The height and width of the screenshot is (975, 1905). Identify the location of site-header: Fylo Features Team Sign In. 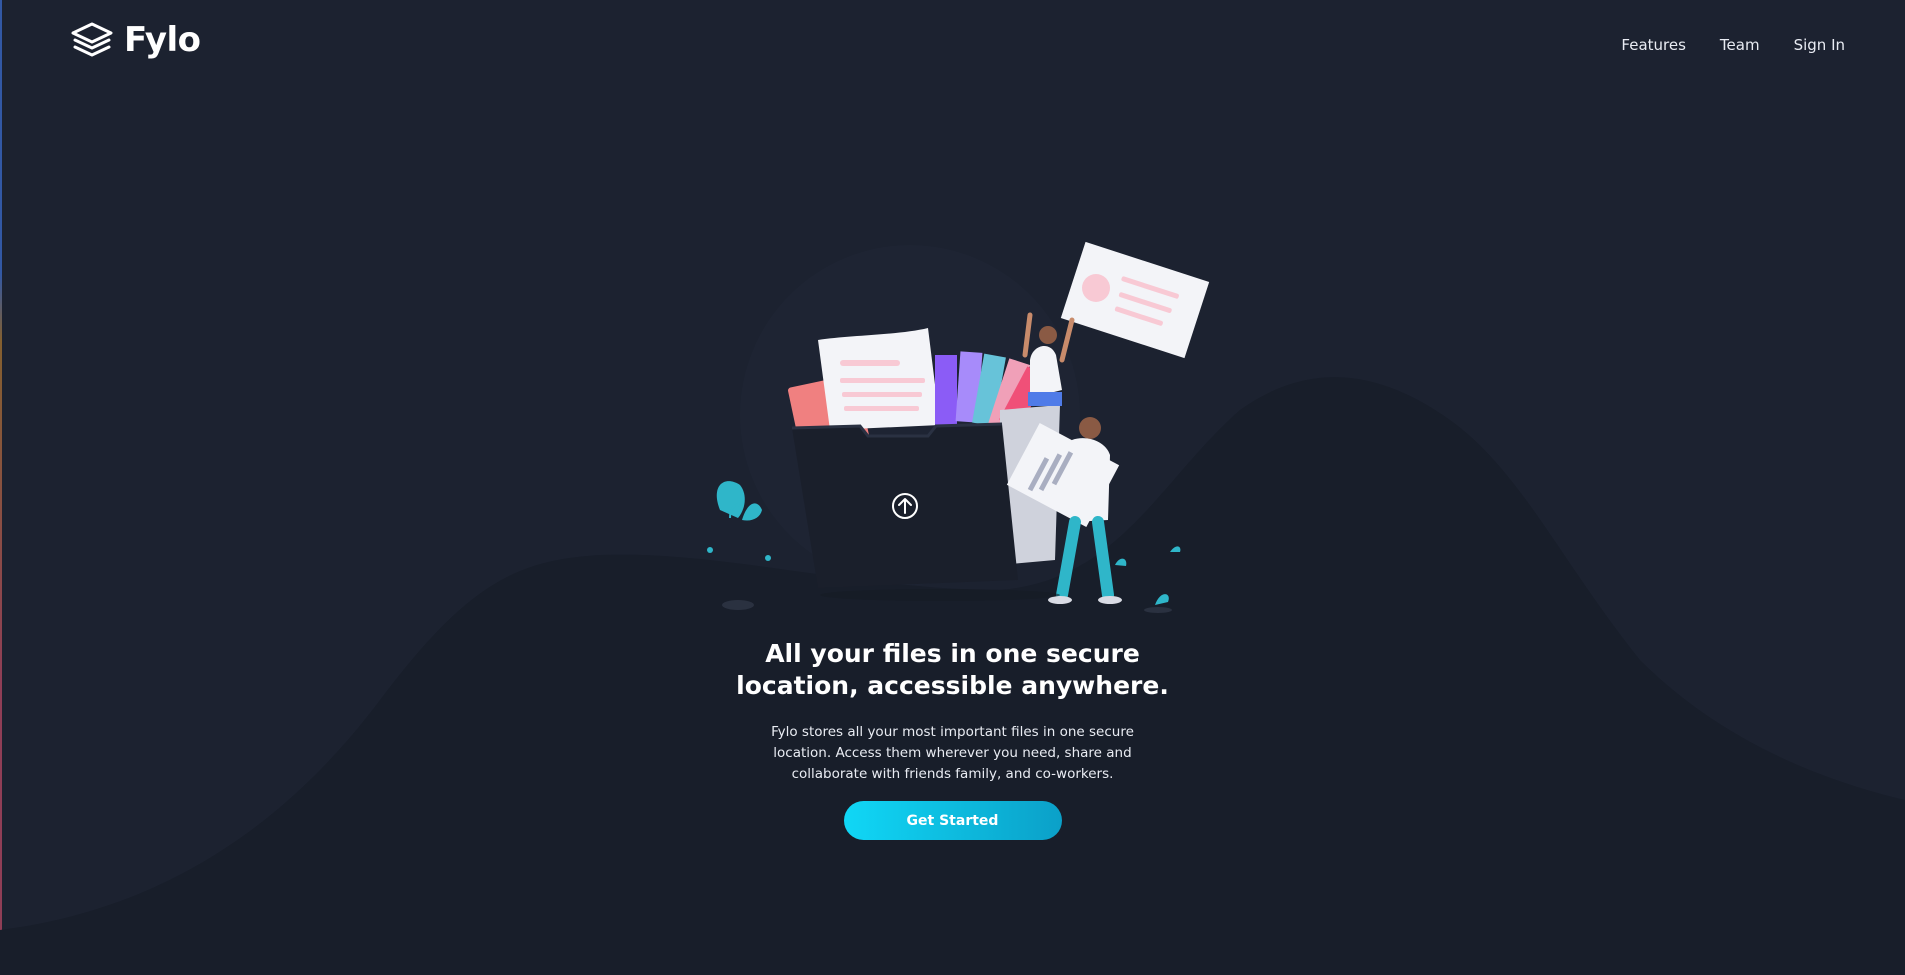
(952, 45).